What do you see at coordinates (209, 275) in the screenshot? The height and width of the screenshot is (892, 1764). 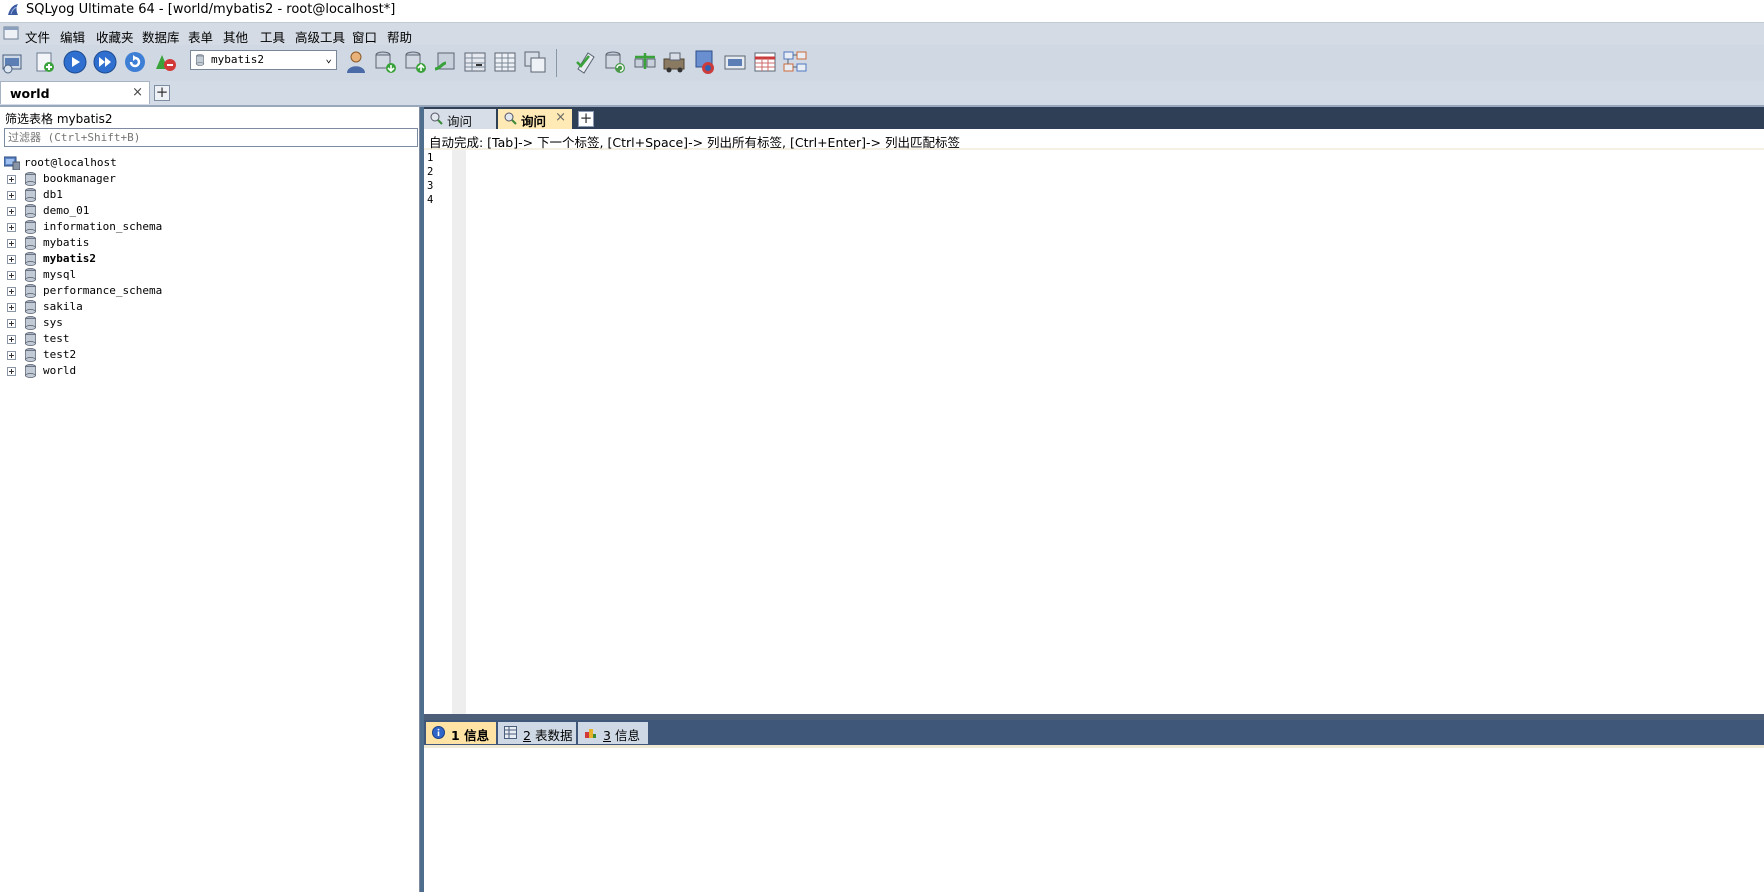 I see `tree-item-database: mysql` at bounding box center [209, 275].